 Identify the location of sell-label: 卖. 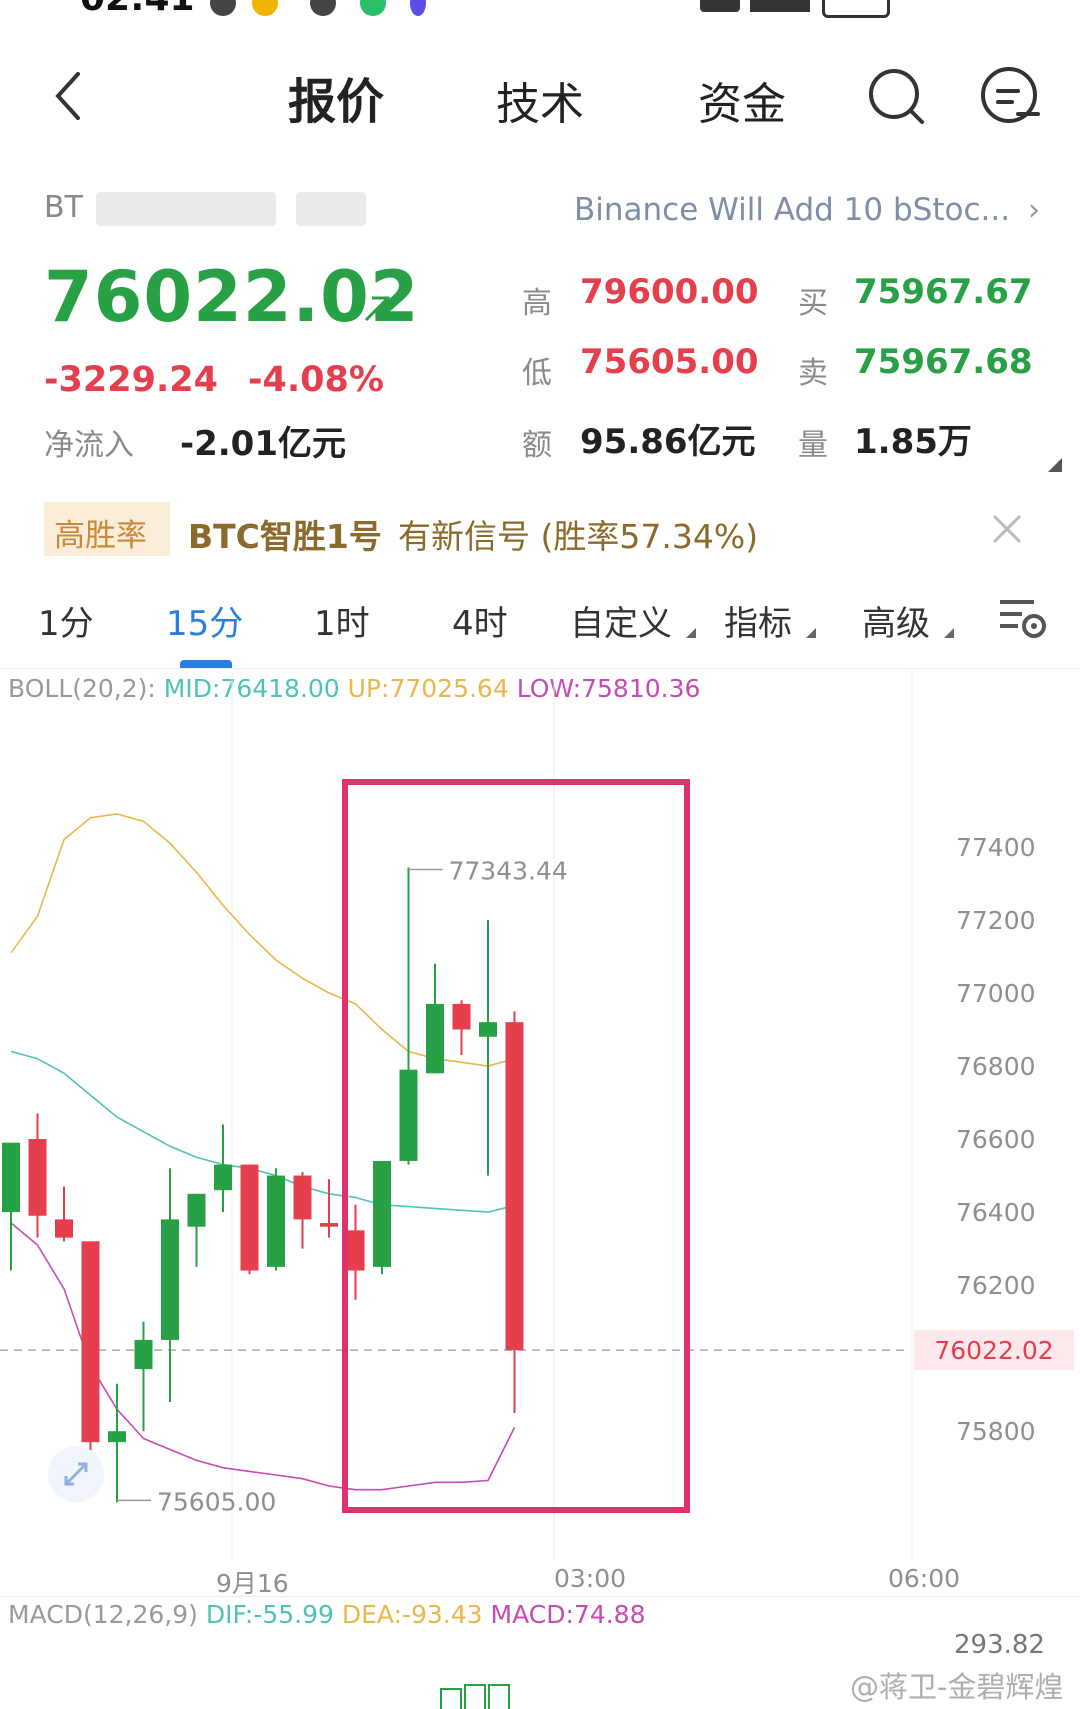
(813, 373).